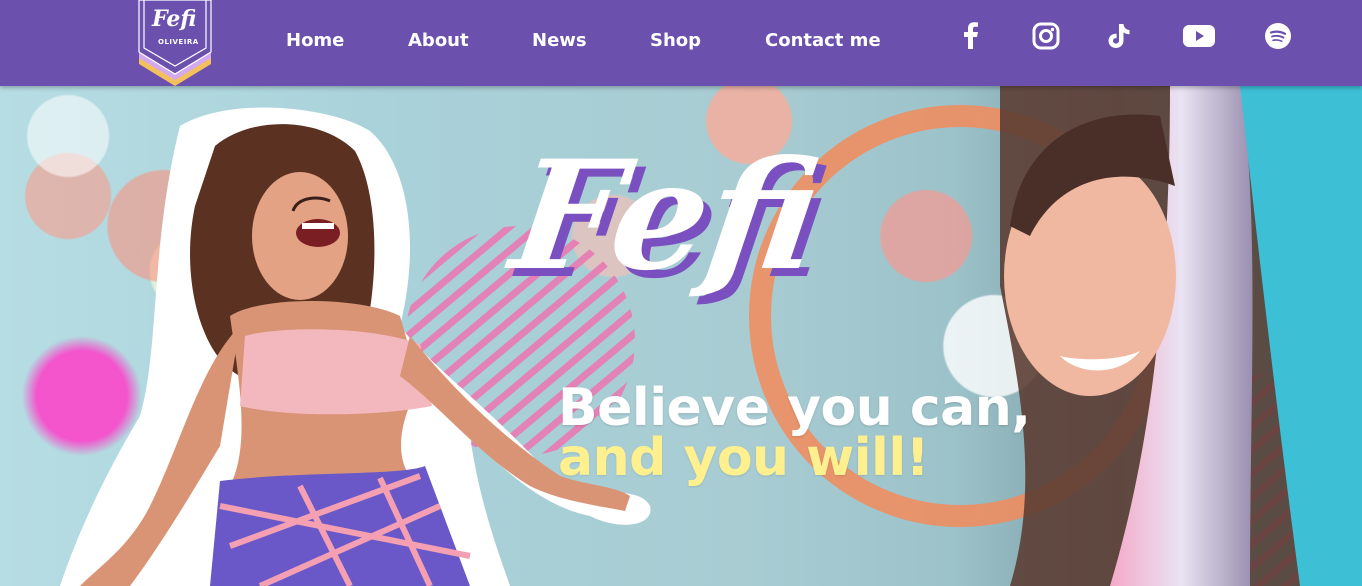 This screenshot has height=586, width=1362. Describe the element at coordinates (794, 408) in the screenshot. I see `hero-slogan-line1: Believe you can,` at that location.